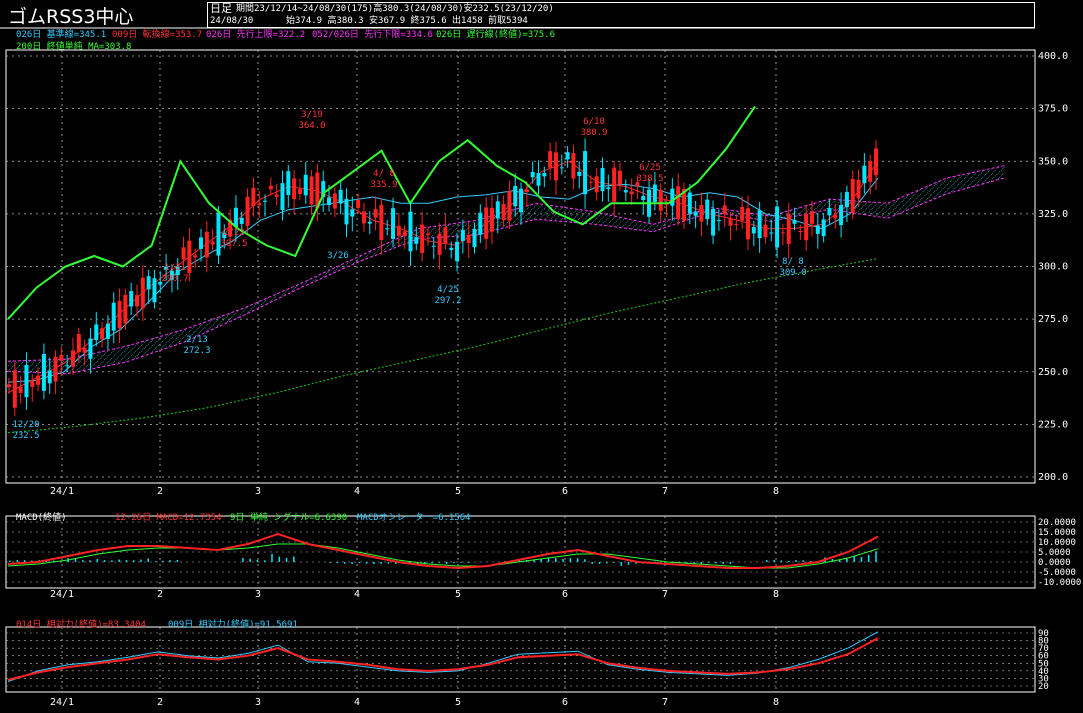 Image resolution: width=1083 pixels, height=713 pixels. I want to click on annotation-date: 3/26, so click(338, 256).